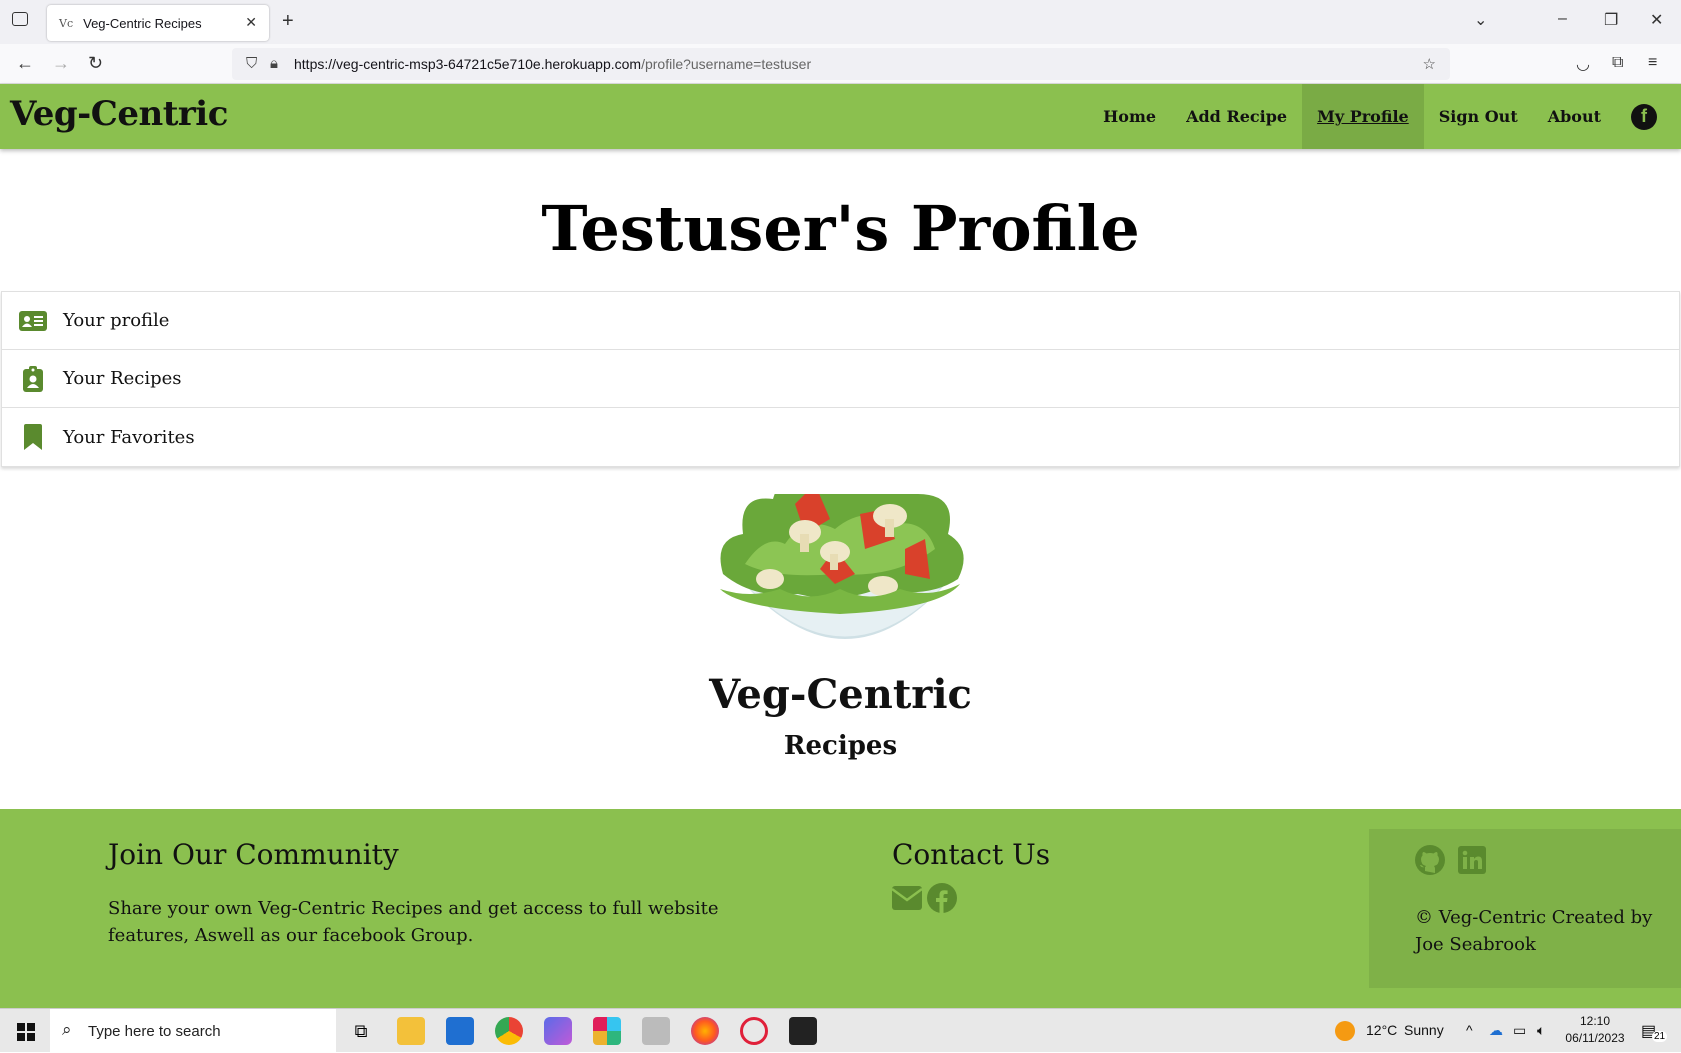  What do you see at coordinates (61, 63) in the screenshot?
I see `forward-icon: →` at bounding box center [61, 63].